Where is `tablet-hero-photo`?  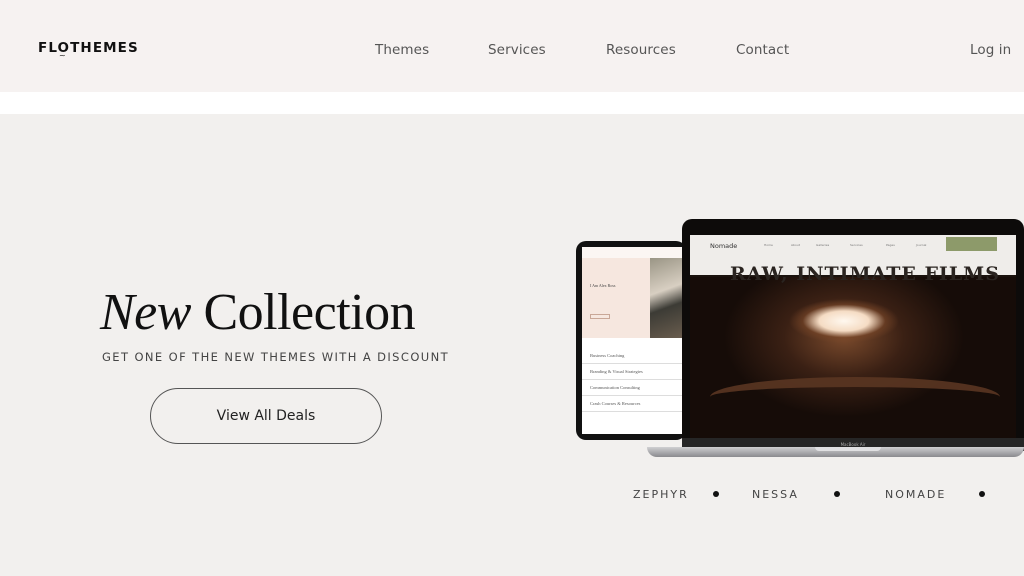
tablet-hero-photo is located at coordinates (668, 298).